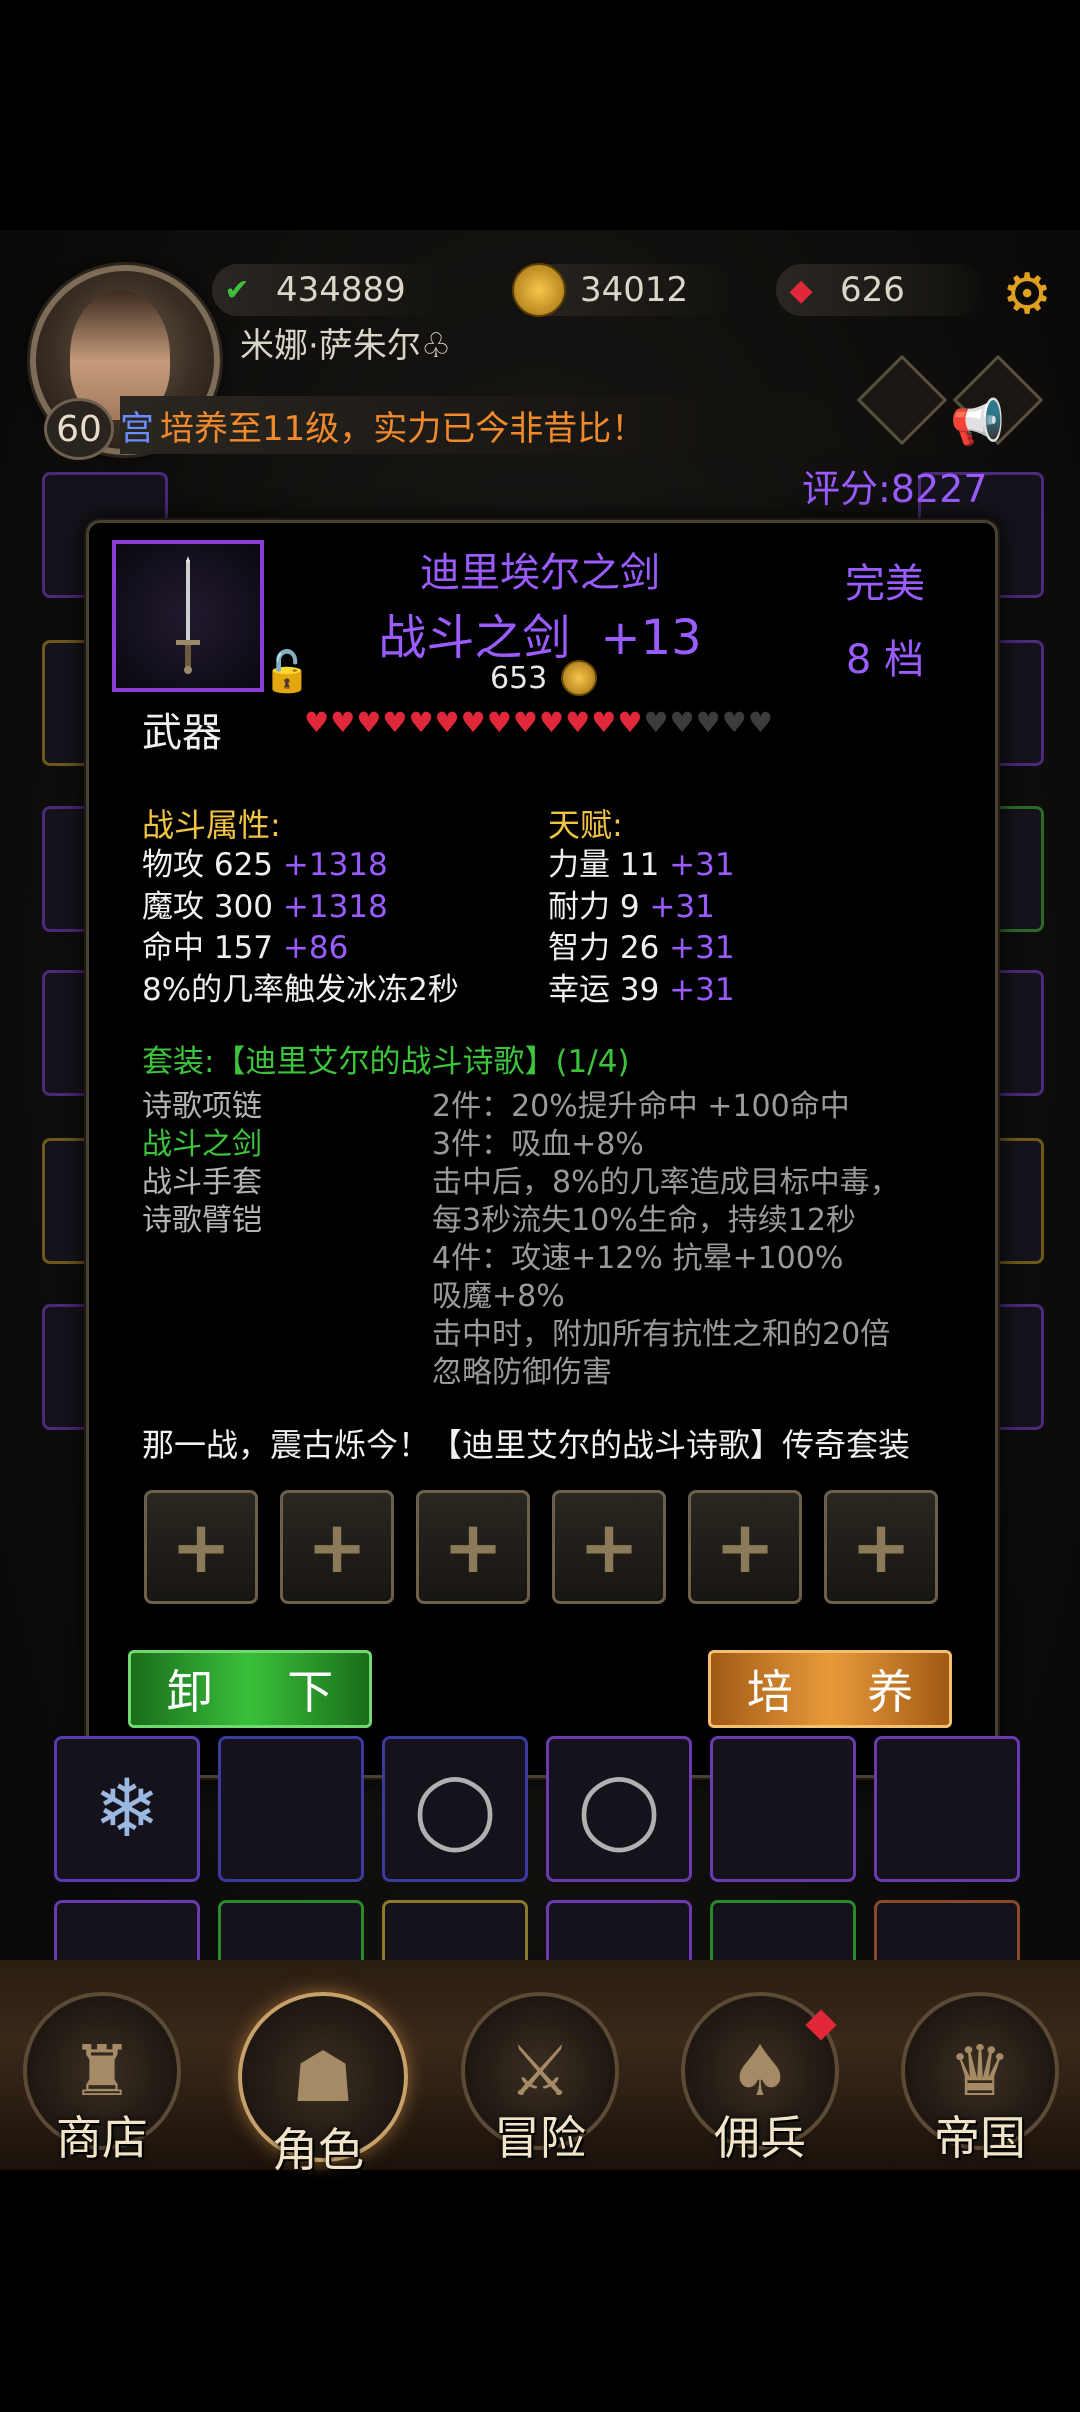  I want to click on stat-line: 魔攻 300 +1318, so click(300, 908).